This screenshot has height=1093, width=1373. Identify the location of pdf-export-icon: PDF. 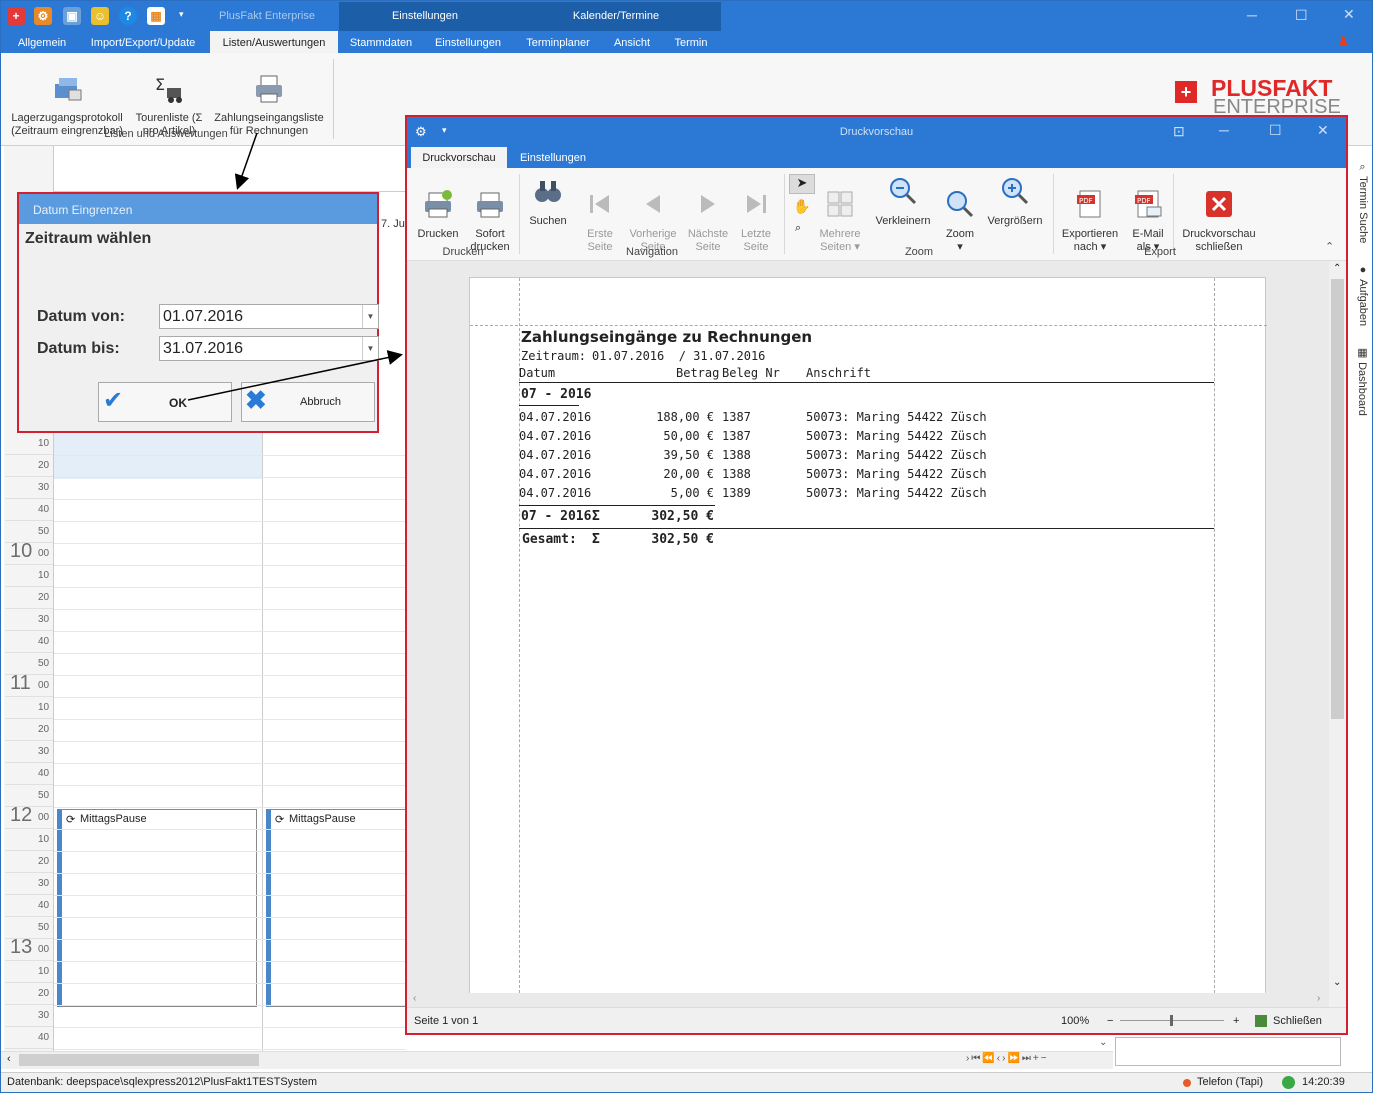
(1089, 204).